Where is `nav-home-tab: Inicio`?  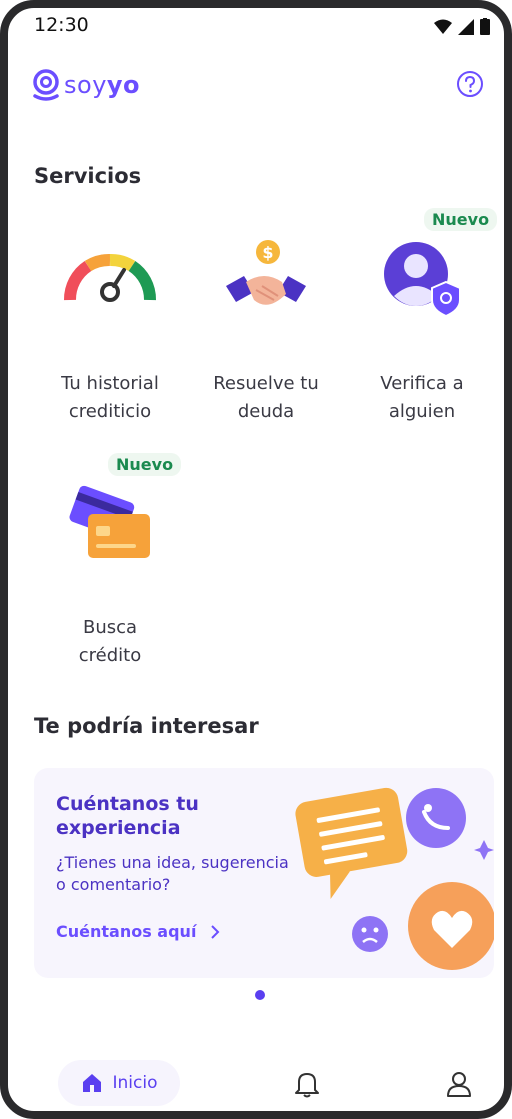
nav-home-tab: Inicio is located at coordinates (119, 1083).